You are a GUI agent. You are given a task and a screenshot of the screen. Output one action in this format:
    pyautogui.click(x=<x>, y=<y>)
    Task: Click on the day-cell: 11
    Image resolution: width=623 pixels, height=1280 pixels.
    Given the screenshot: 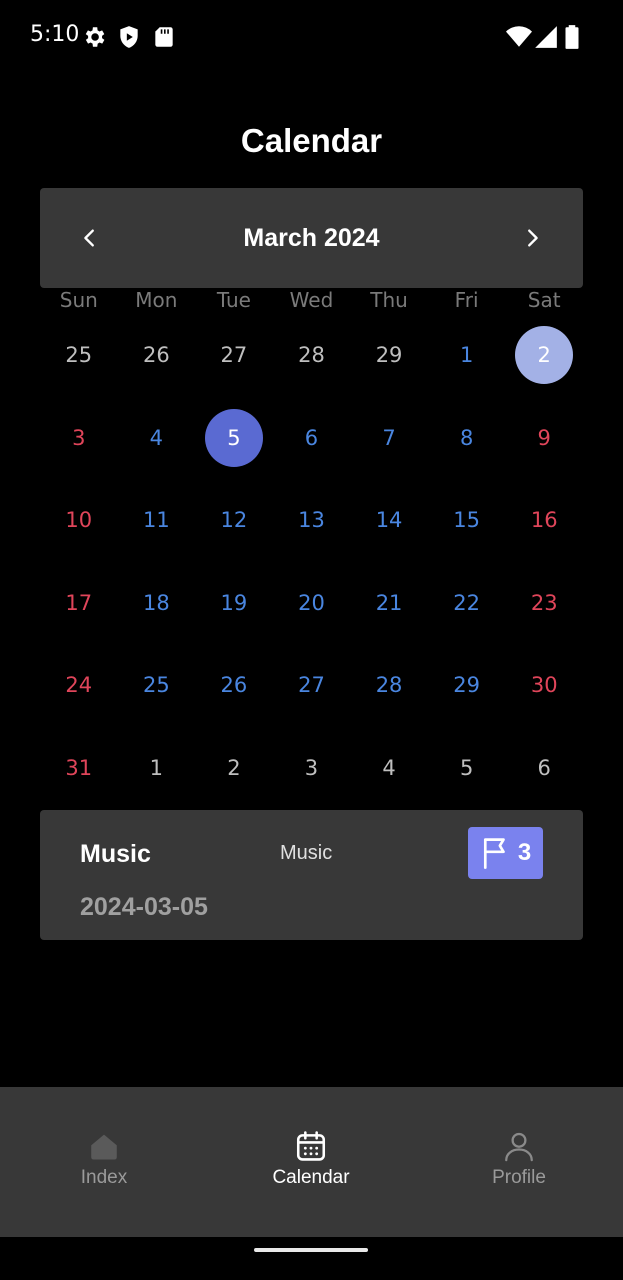 What is the action you would take?
    pyautogui.click(x=157, y=520)
    